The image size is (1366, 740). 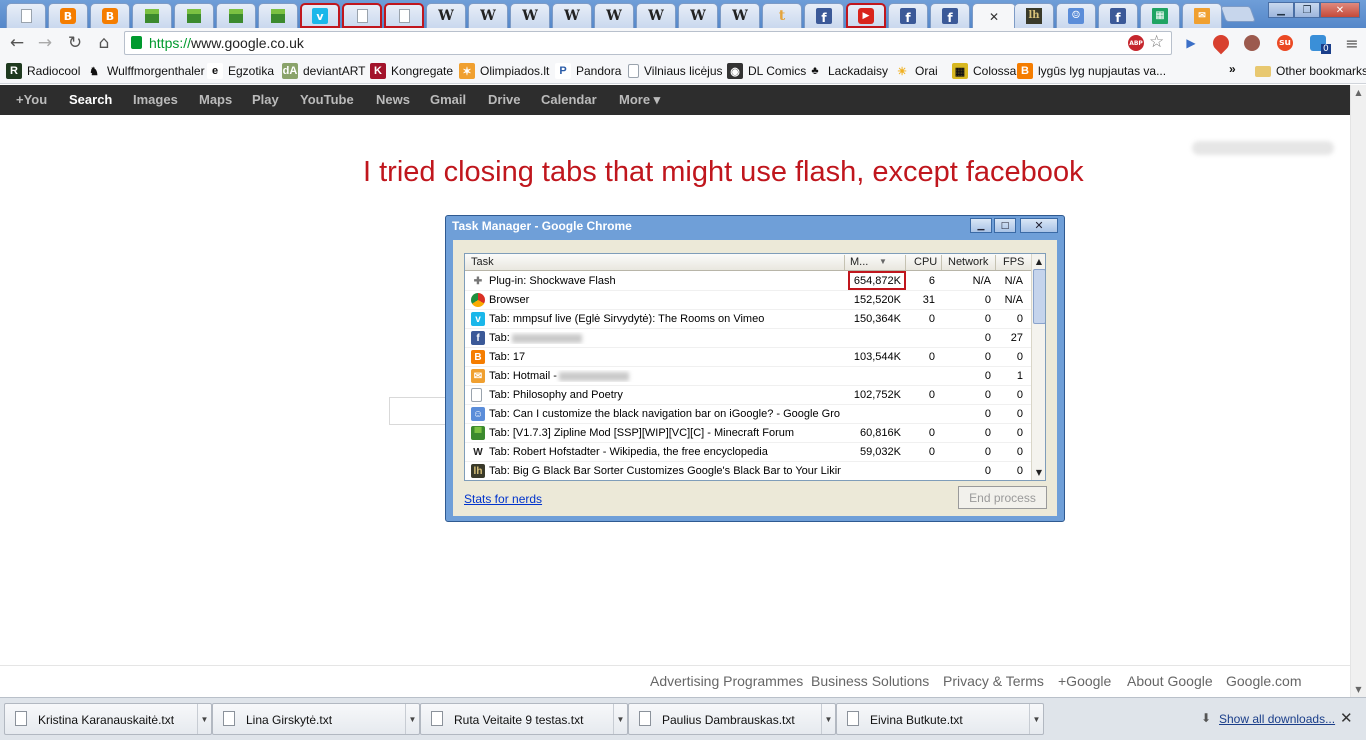 What do you see at coordinates (1358, 92) in the screenshot?
I see `scroll-up-arrow: ▲` at bounding box center [1358, 92].